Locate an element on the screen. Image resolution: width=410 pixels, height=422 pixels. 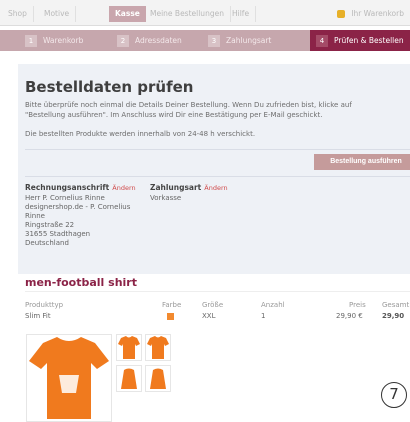
col-quantity: Anzahl is located at coordinates (273, 305).